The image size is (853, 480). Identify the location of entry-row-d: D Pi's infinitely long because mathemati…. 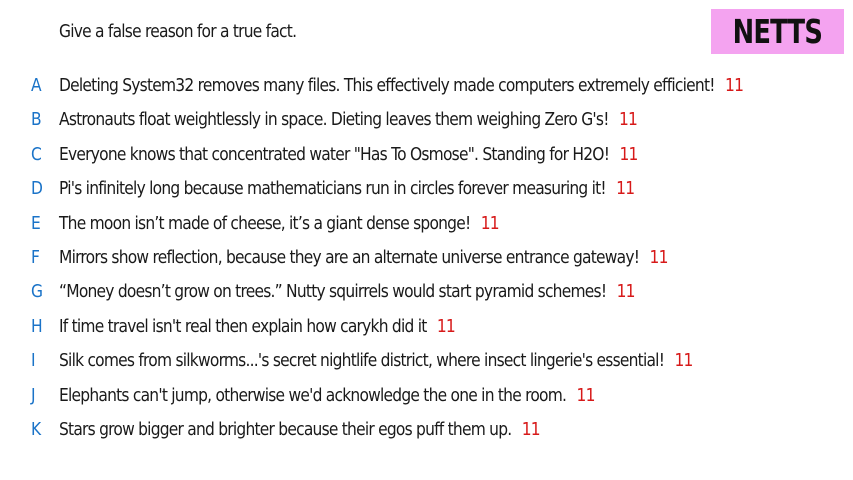
(426, 191).